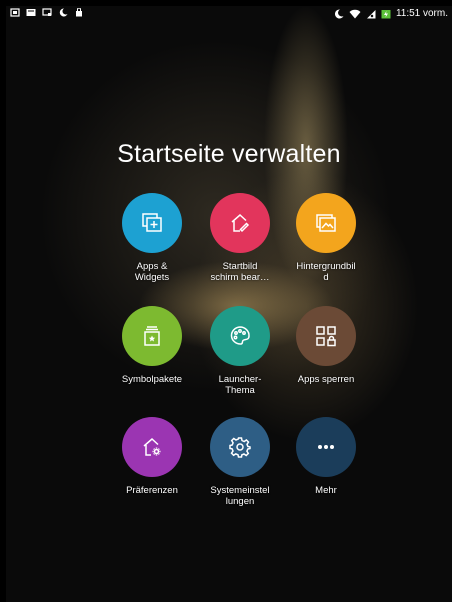  What do you see at coordinates (326, 379) in the screenshot?
I see `lock-apps-label: Apps sperren` at bounding box center [326, 379].